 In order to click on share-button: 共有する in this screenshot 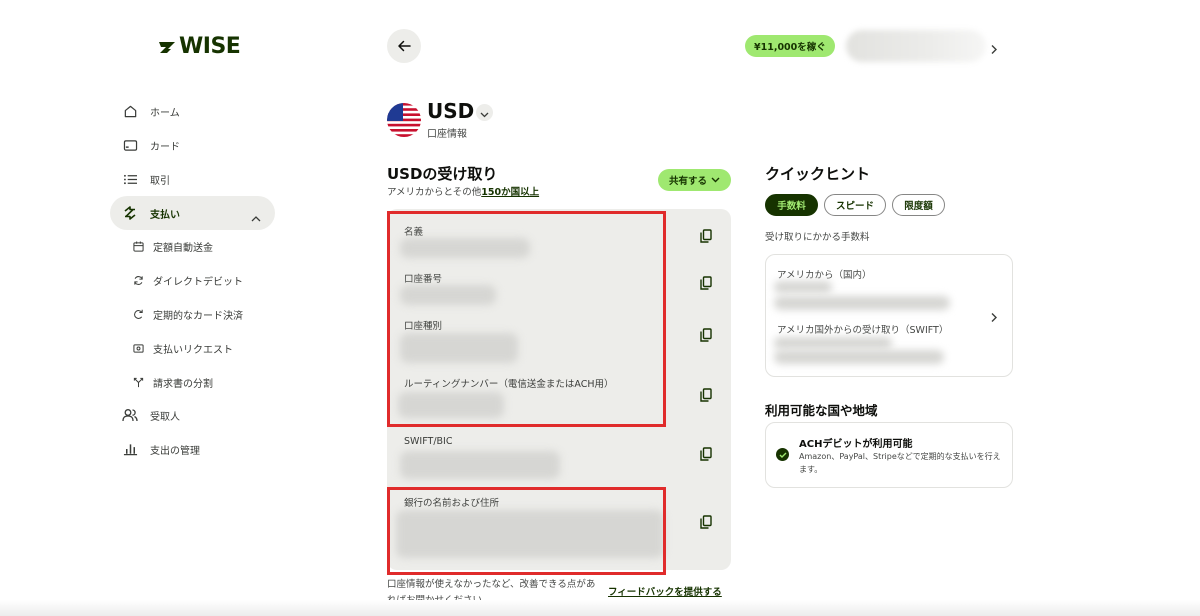, I will do `click(694, 180)`.